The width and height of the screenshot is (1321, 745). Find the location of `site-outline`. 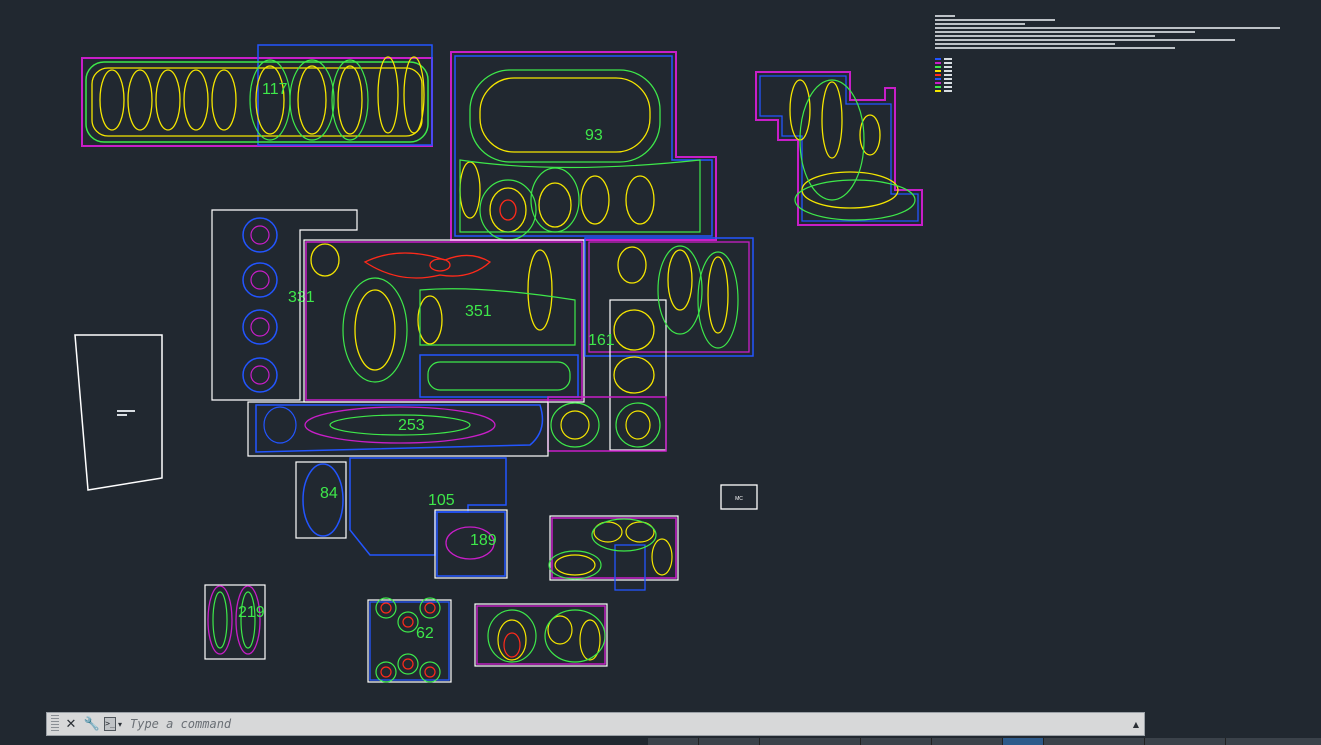

site-outline is located at coordinates (118, 412).